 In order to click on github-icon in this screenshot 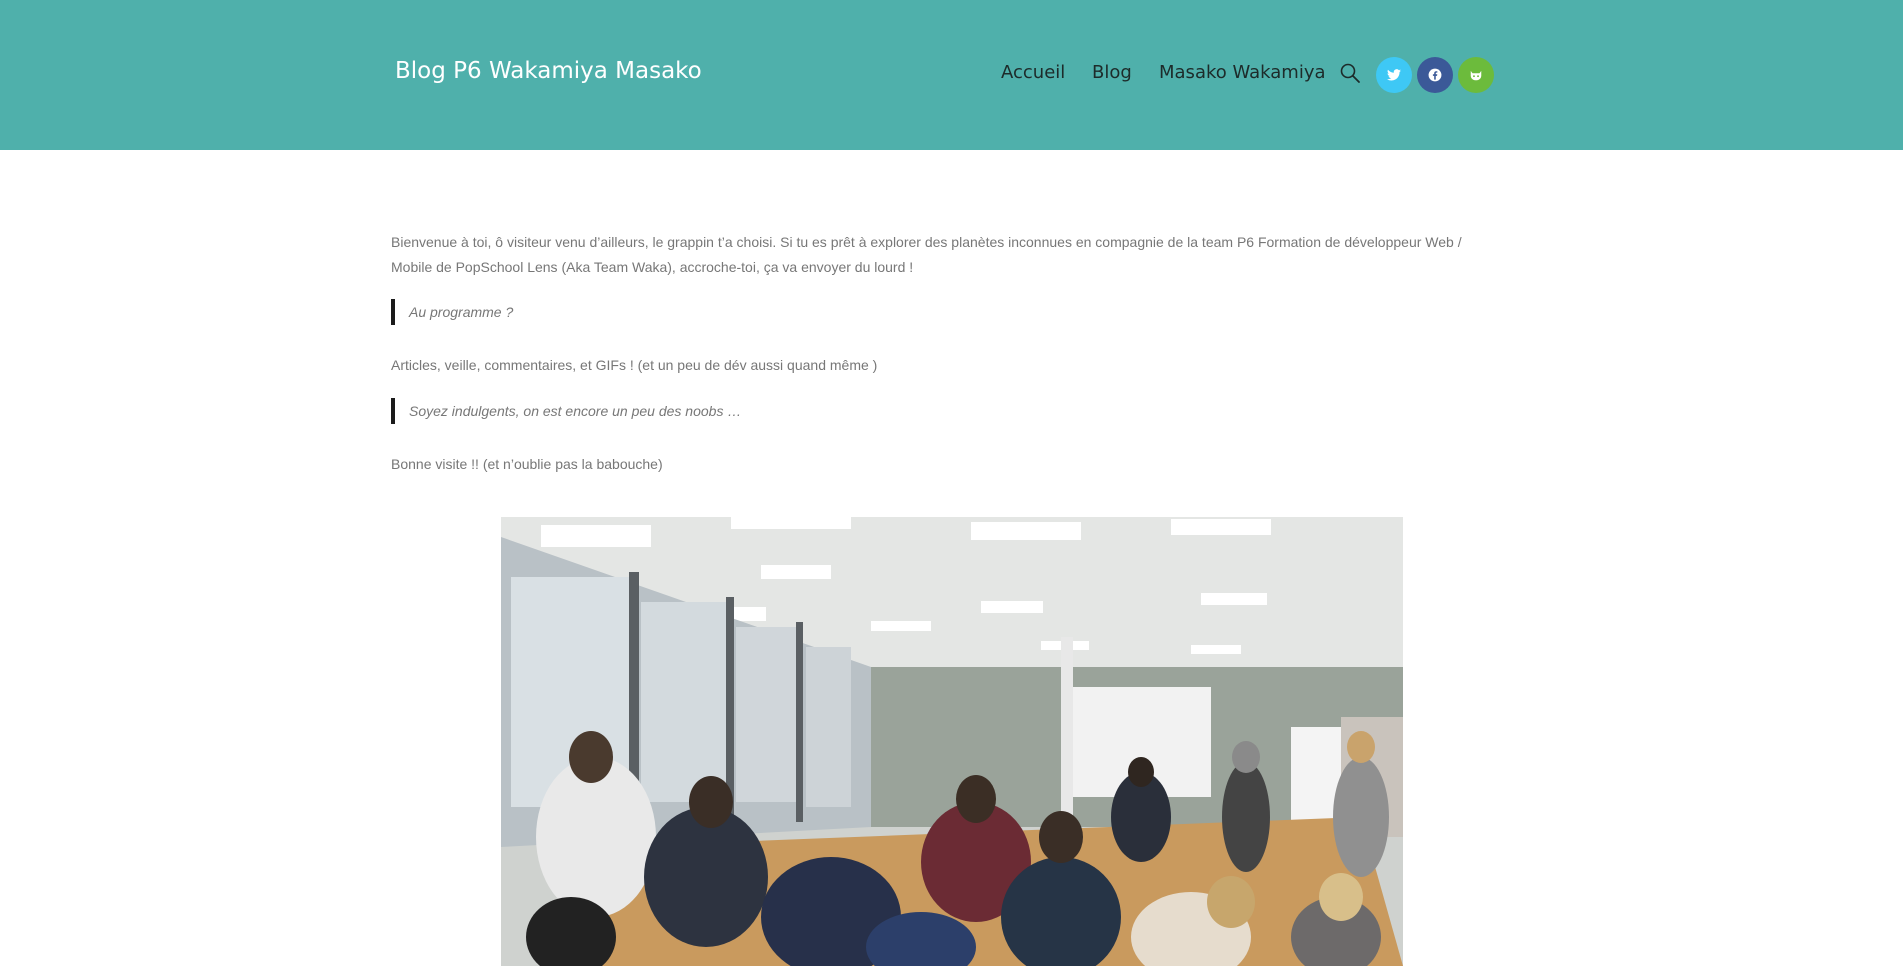, I will do `click(1476, 75)`.